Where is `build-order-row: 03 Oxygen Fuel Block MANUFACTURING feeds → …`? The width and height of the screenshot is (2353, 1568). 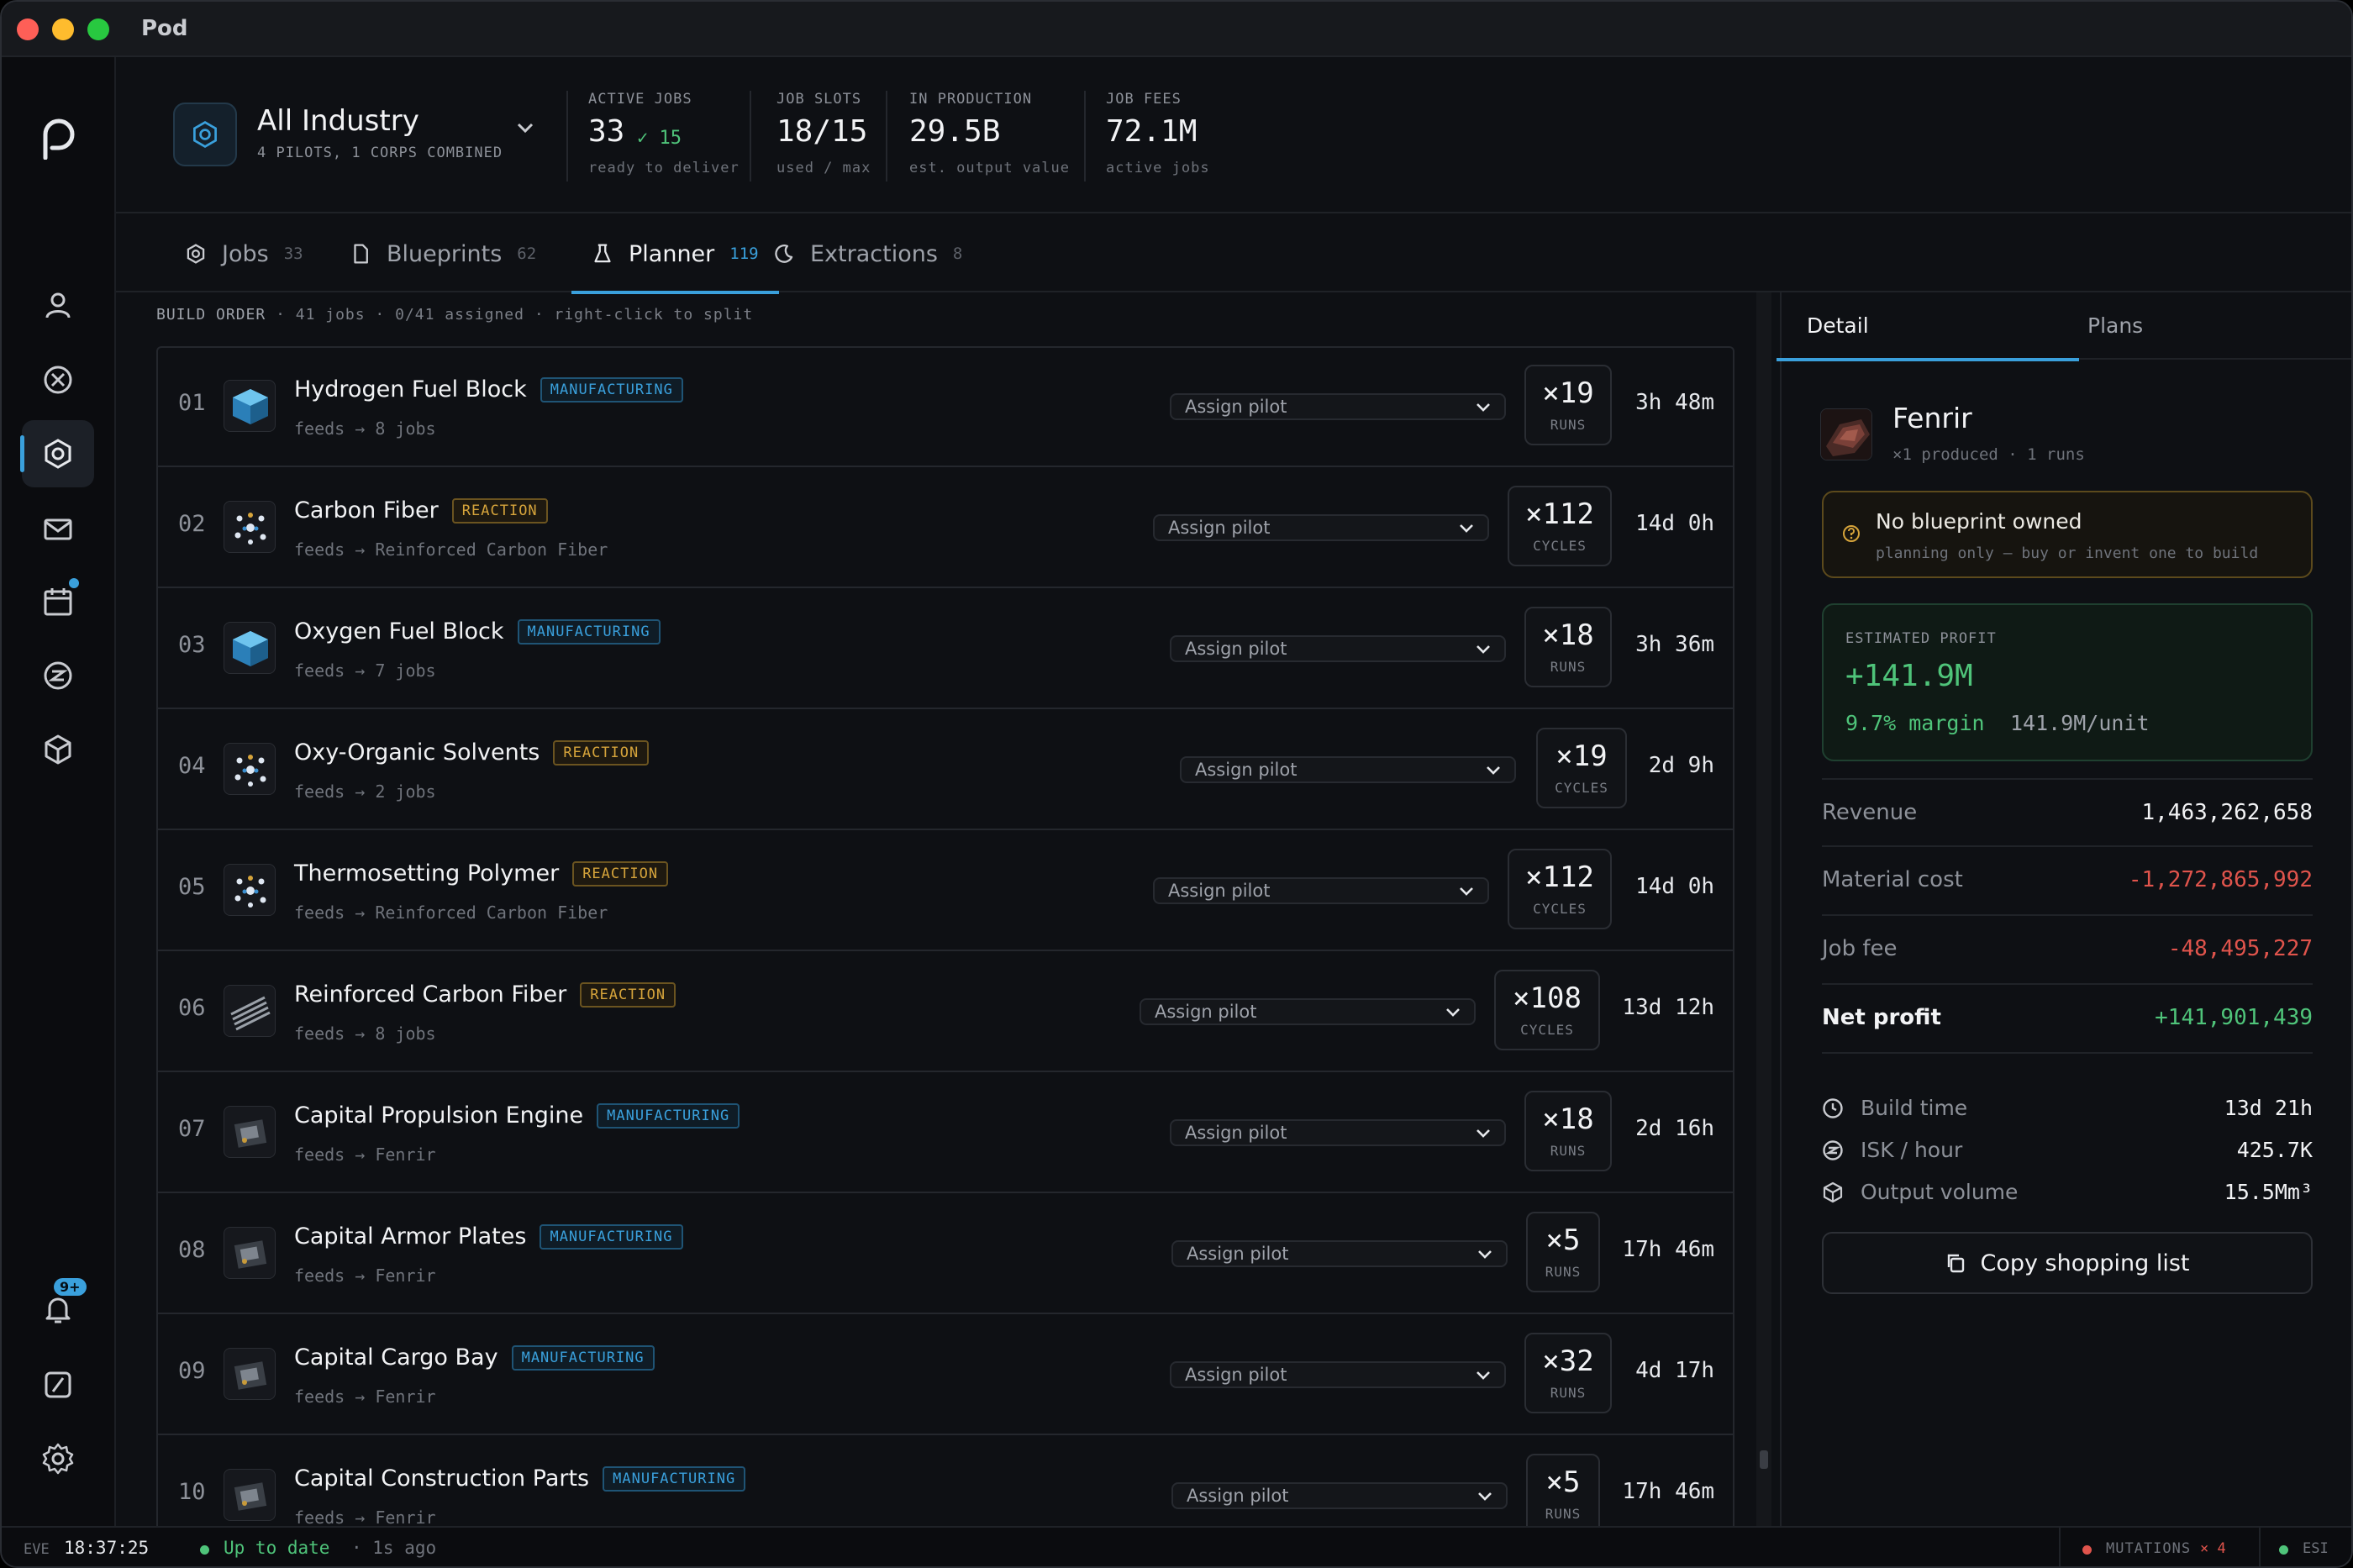
build-order-row: 03 Oxygen Fuel Block MANUFACTURING feeds → … is located at coordinates (945, 649).